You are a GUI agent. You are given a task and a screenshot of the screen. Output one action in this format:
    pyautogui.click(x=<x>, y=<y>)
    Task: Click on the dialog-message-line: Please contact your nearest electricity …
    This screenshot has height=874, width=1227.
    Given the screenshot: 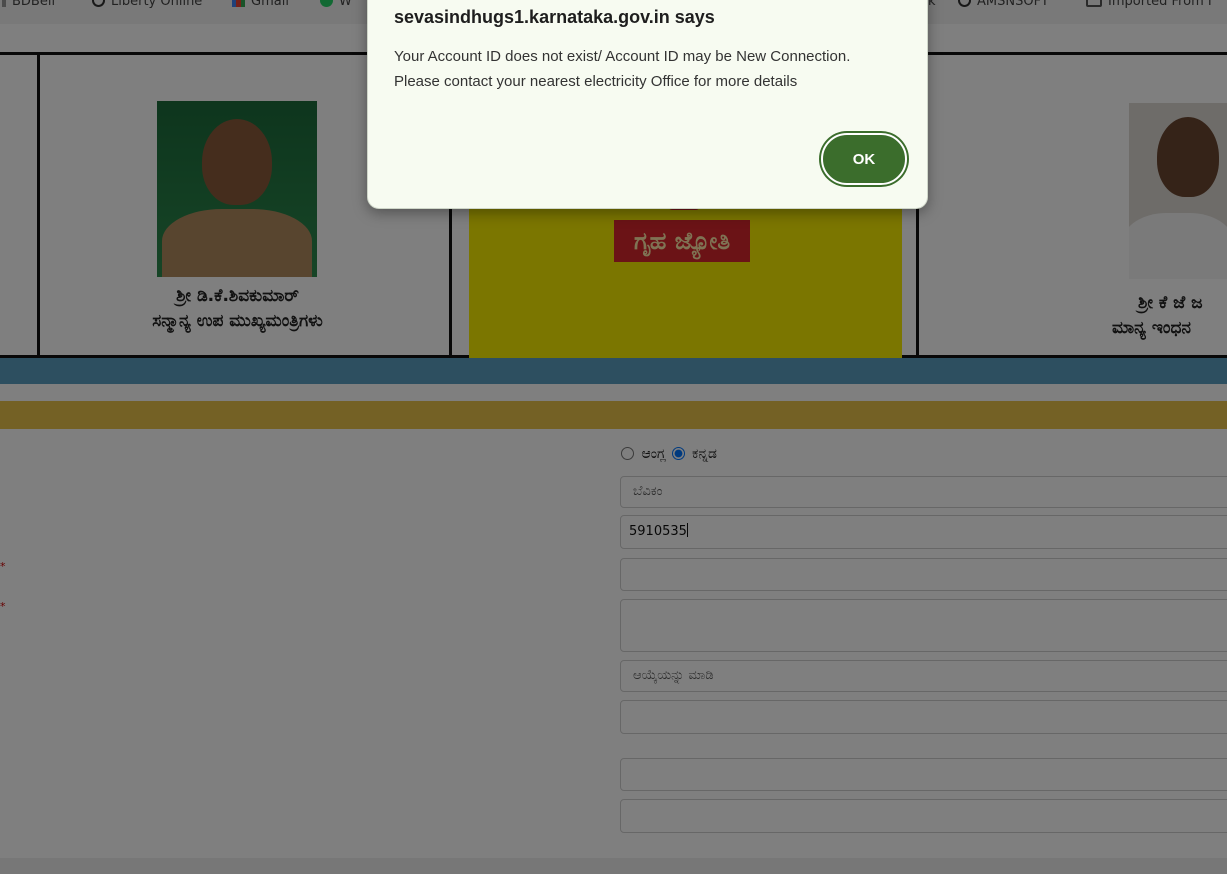 What is the action you would take?
    pyautogui.click(x=596, y=81)
    